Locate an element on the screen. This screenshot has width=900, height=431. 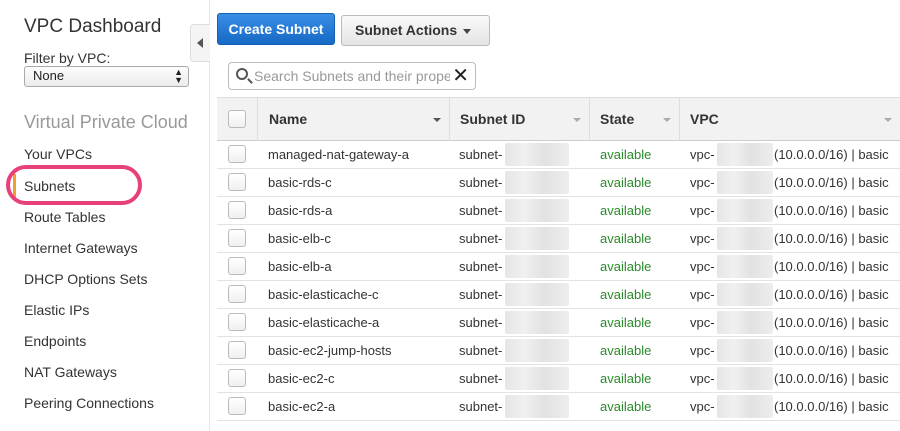
section-title: Virtual Private Cloud is located at coordinates (106, 122).